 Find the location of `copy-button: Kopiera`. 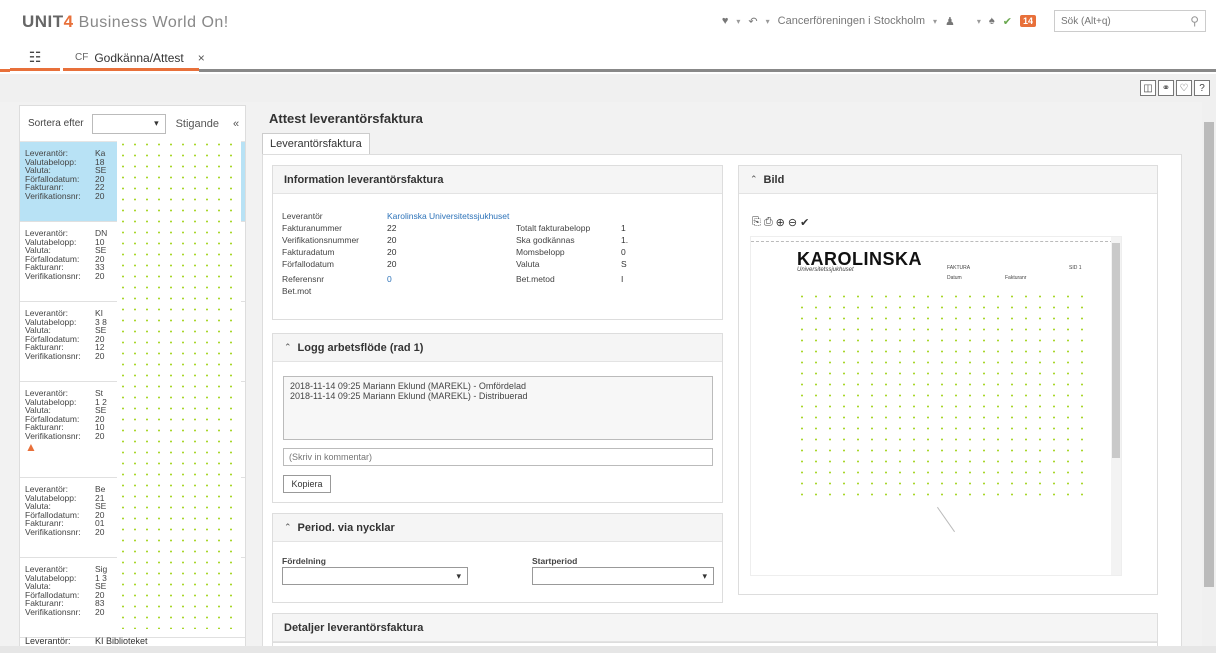

copy-button: Kopiera is located at coordinates (307, 484).